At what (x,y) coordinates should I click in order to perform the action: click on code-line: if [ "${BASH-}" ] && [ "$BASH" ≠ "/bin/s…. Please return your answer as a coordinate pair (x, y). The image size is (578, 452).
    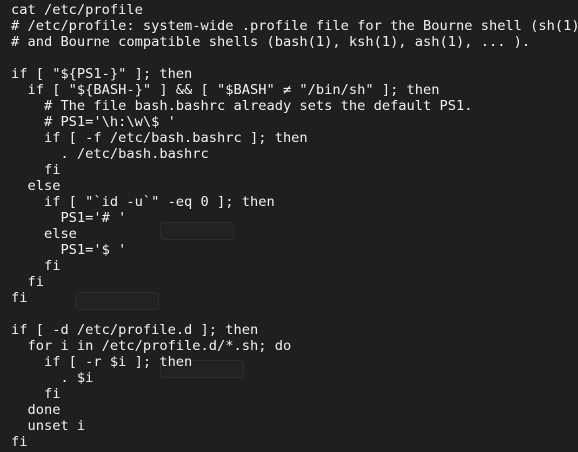
    Looking at the image, I should click on (225, 90).